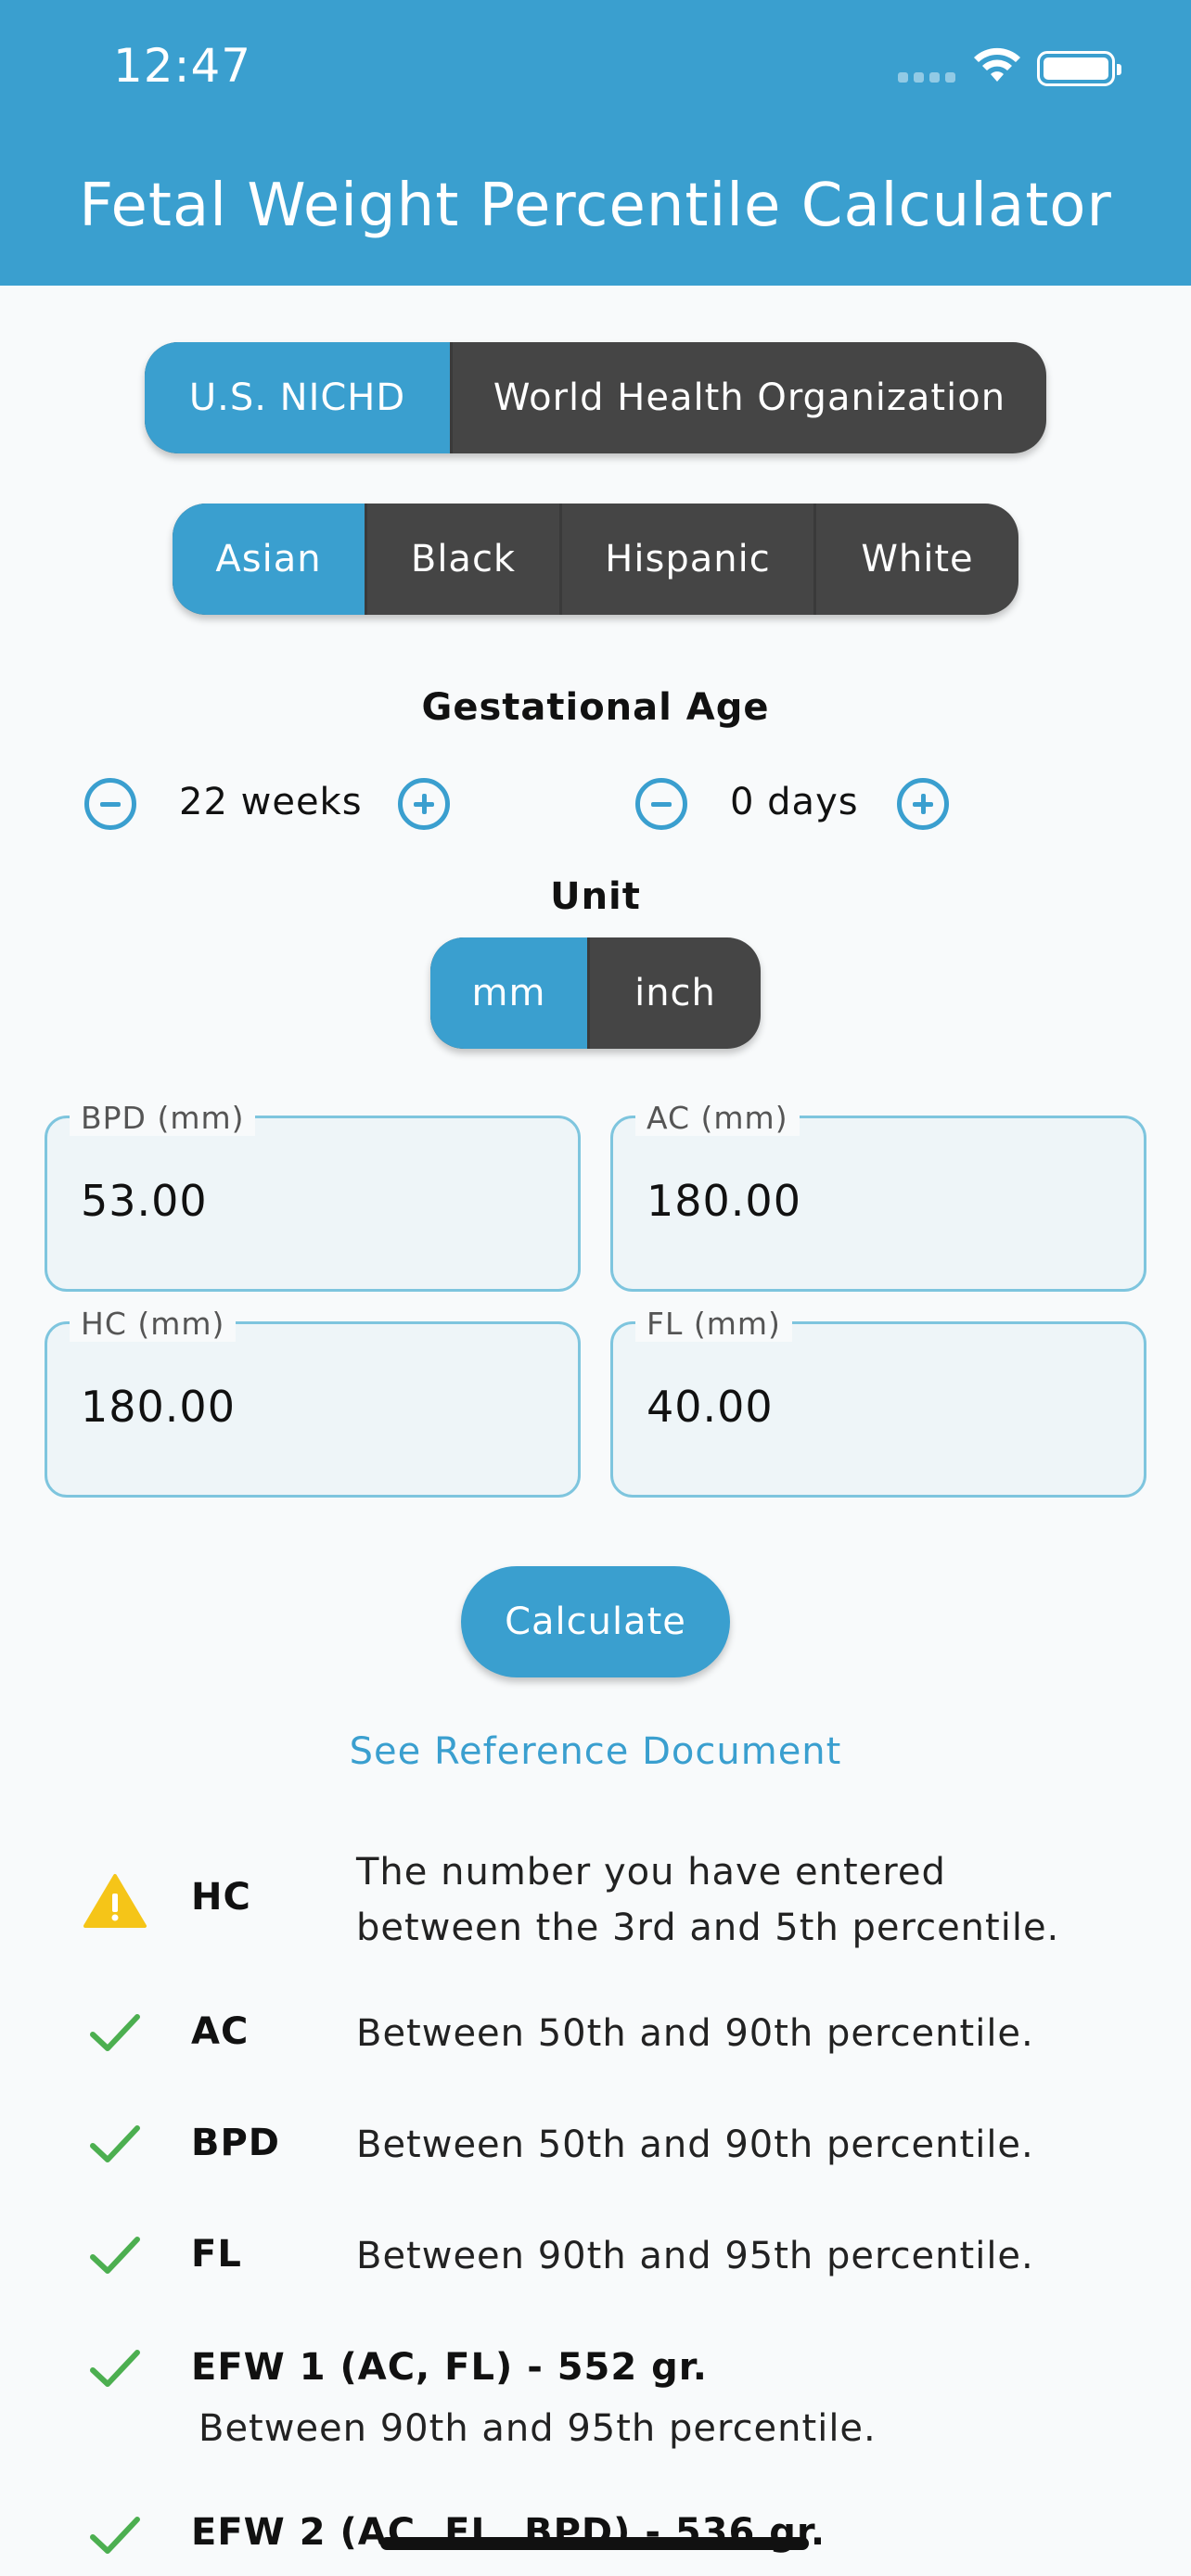 The height and width of the screenshot is (2576, 1191). I want to click on bpd-field: BPD (mm), so click(313, 1196).